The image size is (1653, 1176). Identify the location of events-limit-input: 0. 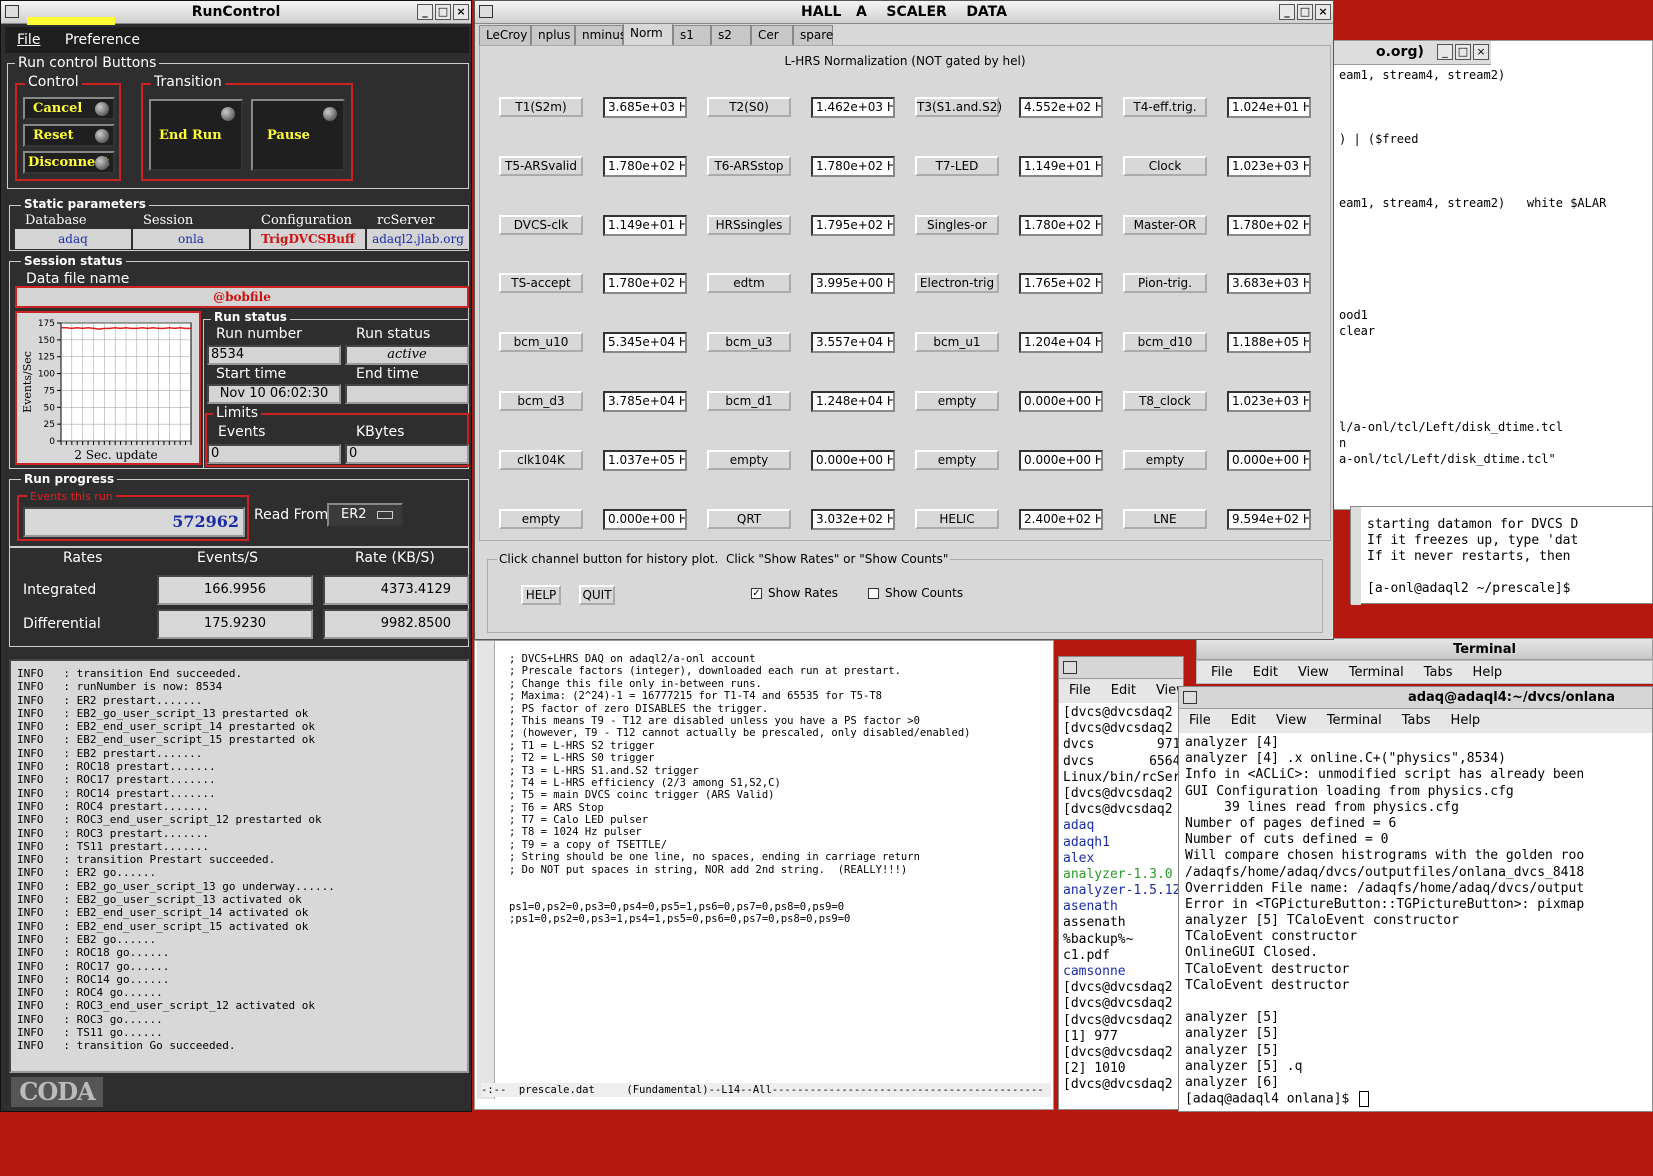
(274, 454).